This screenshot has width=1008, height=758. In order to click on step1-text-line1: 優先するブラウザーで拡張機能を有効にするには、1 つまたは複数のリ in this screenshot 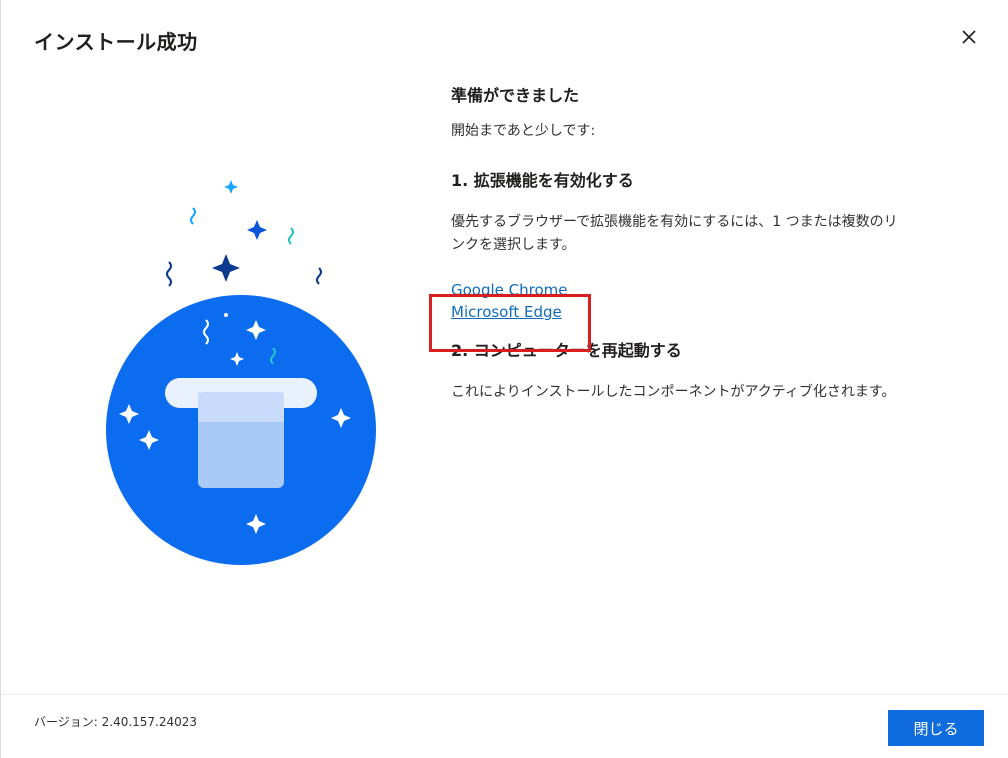, I will do `click(674, 222)`.